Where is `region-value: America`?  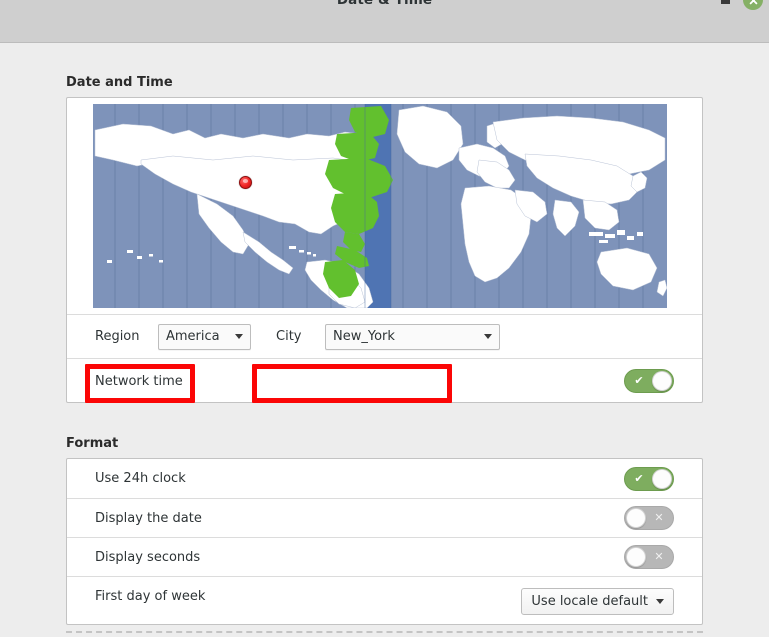 region-value: America is located at coordinates (193, 336).